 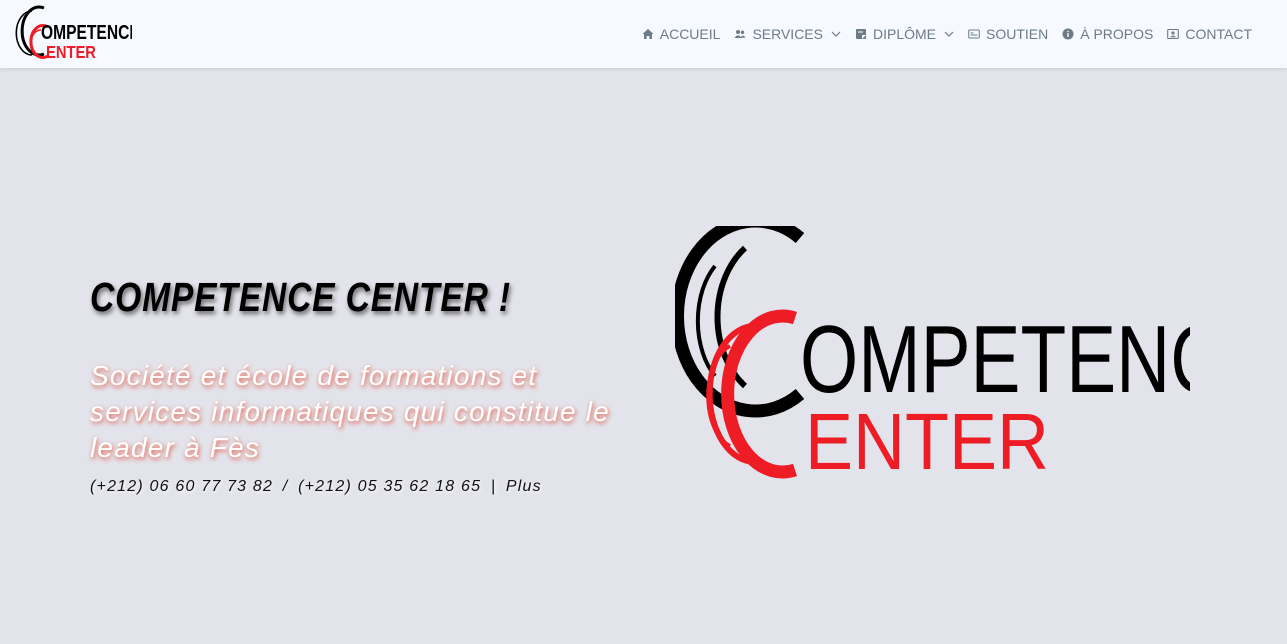 I want to click on info-icon, so click(x=1068, y=34).